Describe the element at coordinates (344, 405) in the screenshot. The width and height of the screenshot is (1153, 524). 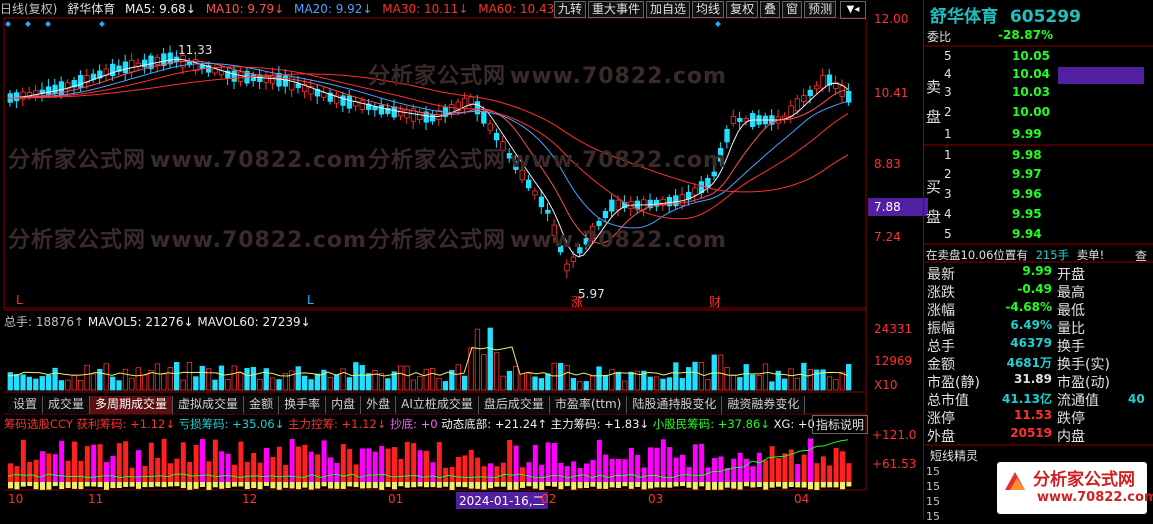
I see `tab-6: 内盘` at that location.